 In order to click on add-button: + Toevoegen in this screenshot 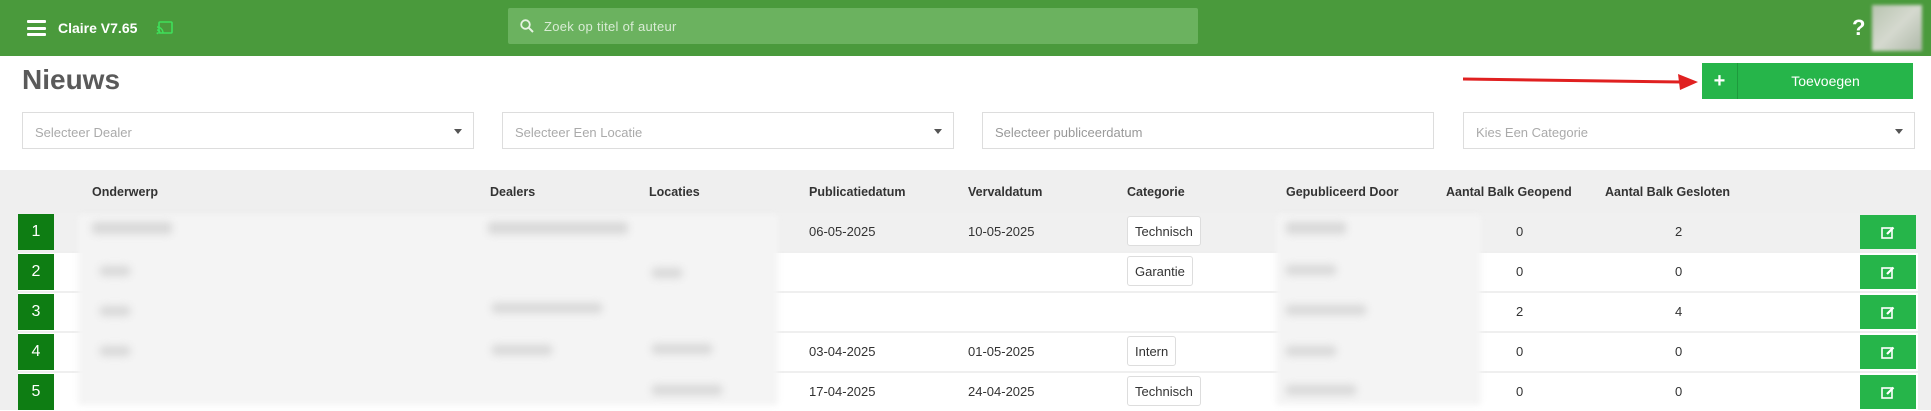, I will do `click(1807, 81)`.